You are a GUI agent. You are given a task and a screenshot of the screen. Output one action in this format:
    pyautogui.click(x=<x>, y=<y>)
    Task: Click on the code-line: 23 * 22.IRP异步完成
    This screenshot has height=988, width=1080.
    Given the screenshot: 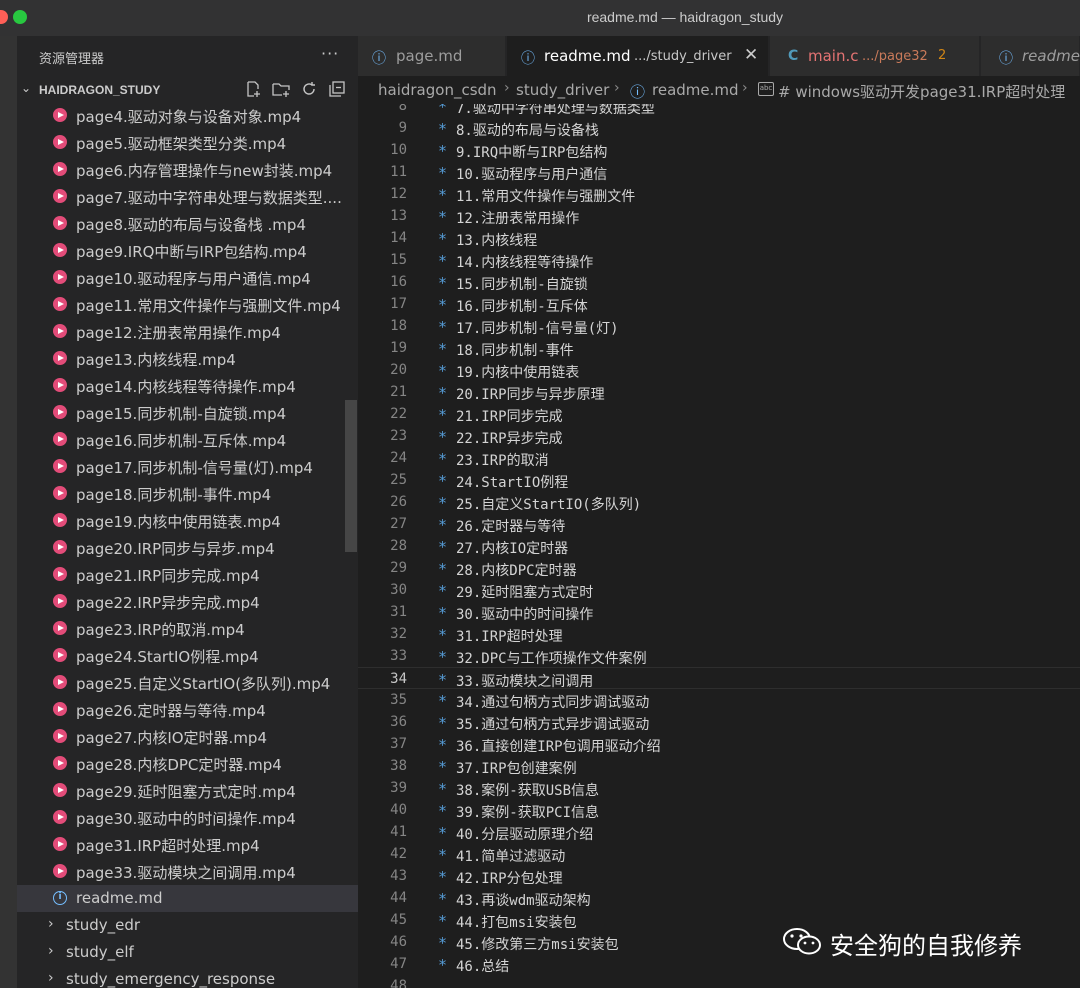 What is the action you would take?
    pyautogui.click(x=719, y=436)
    